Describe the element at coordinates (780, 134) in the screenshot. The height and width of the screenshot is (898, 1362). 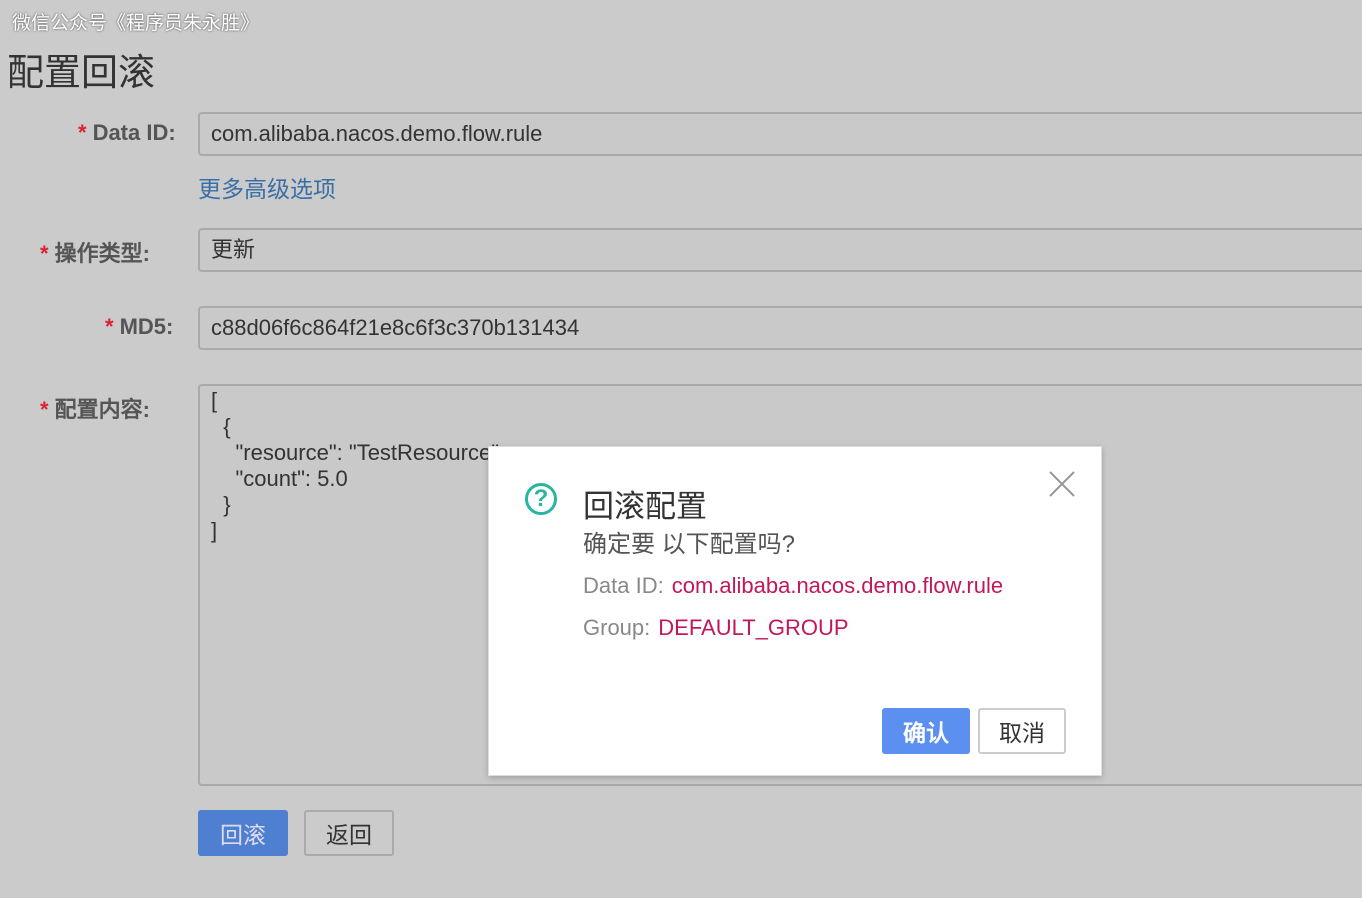
I see `data-id-input: com.alibaba.nacos.demo.flow.rule` at that location.